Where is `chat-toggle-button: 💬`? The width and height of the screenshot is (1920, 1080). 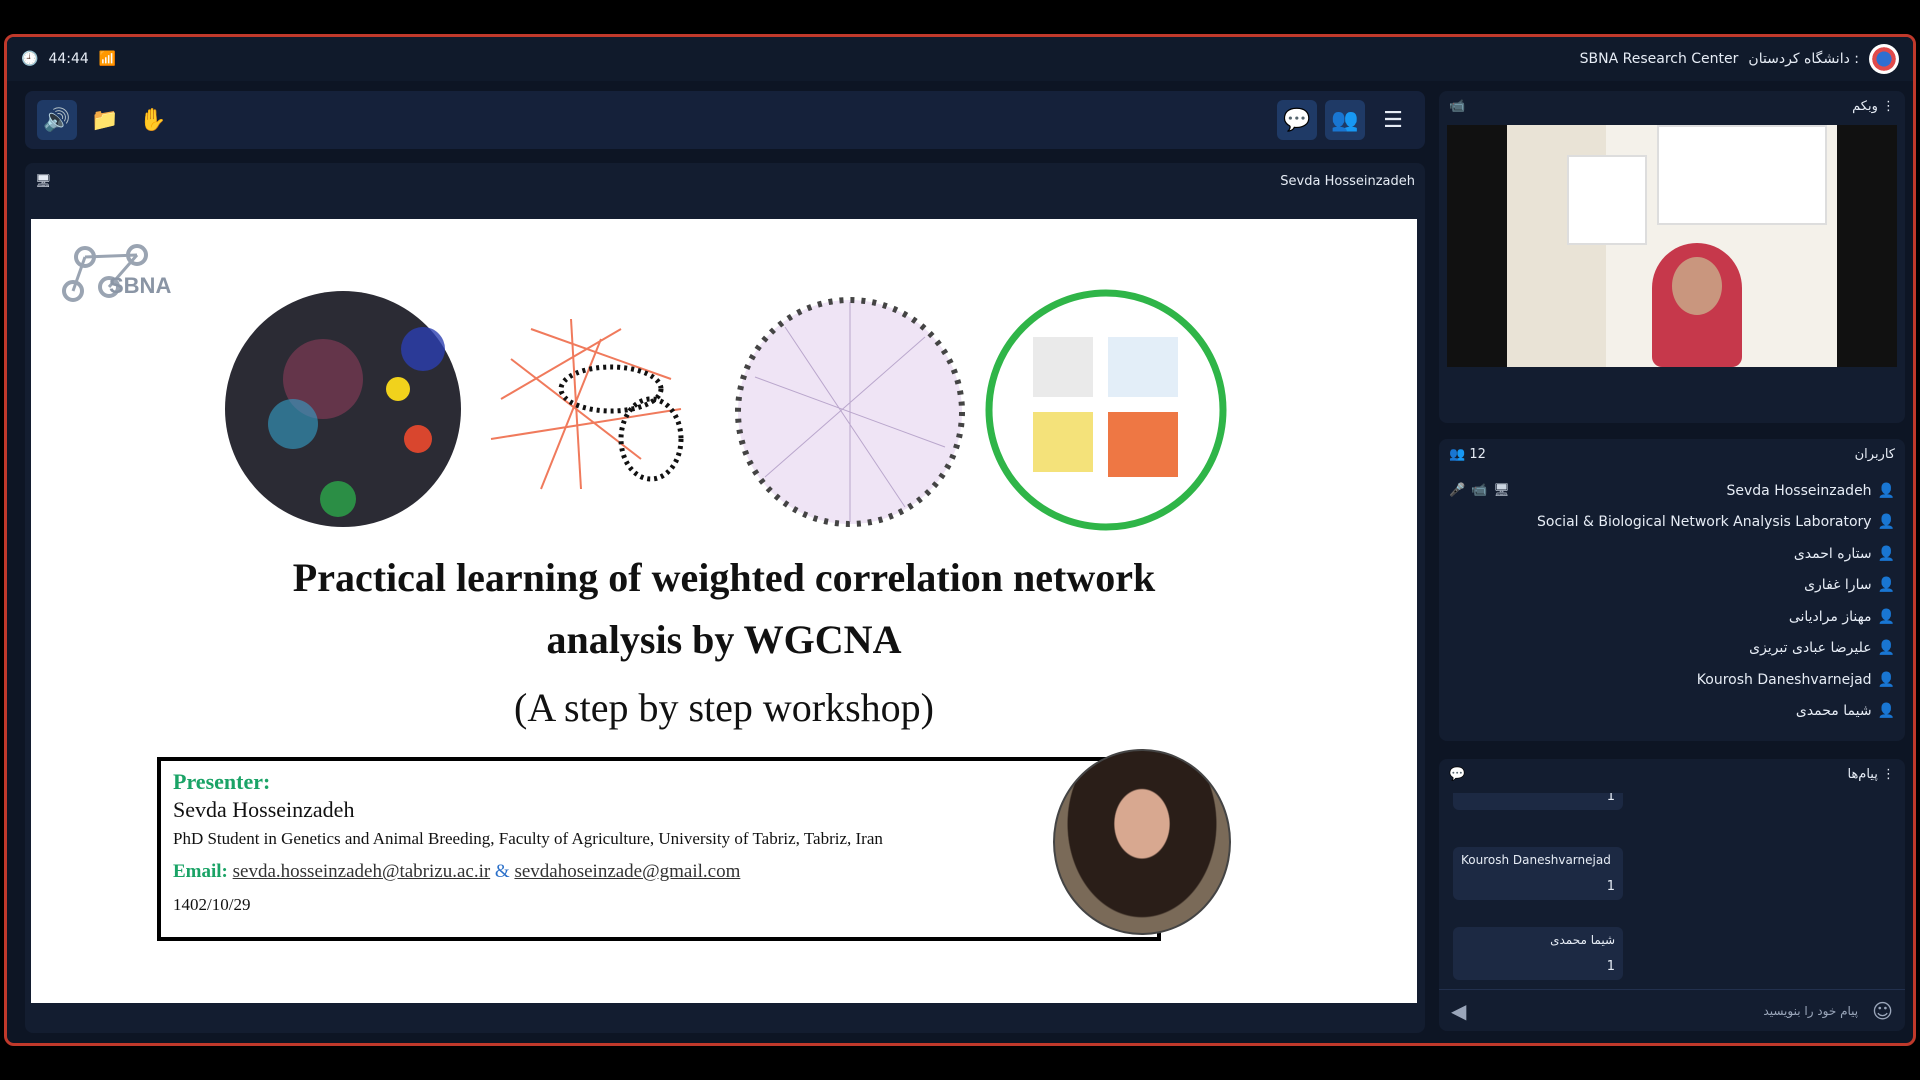
chat-toggle-button: 💬 is located at coordinates (1297, 120).